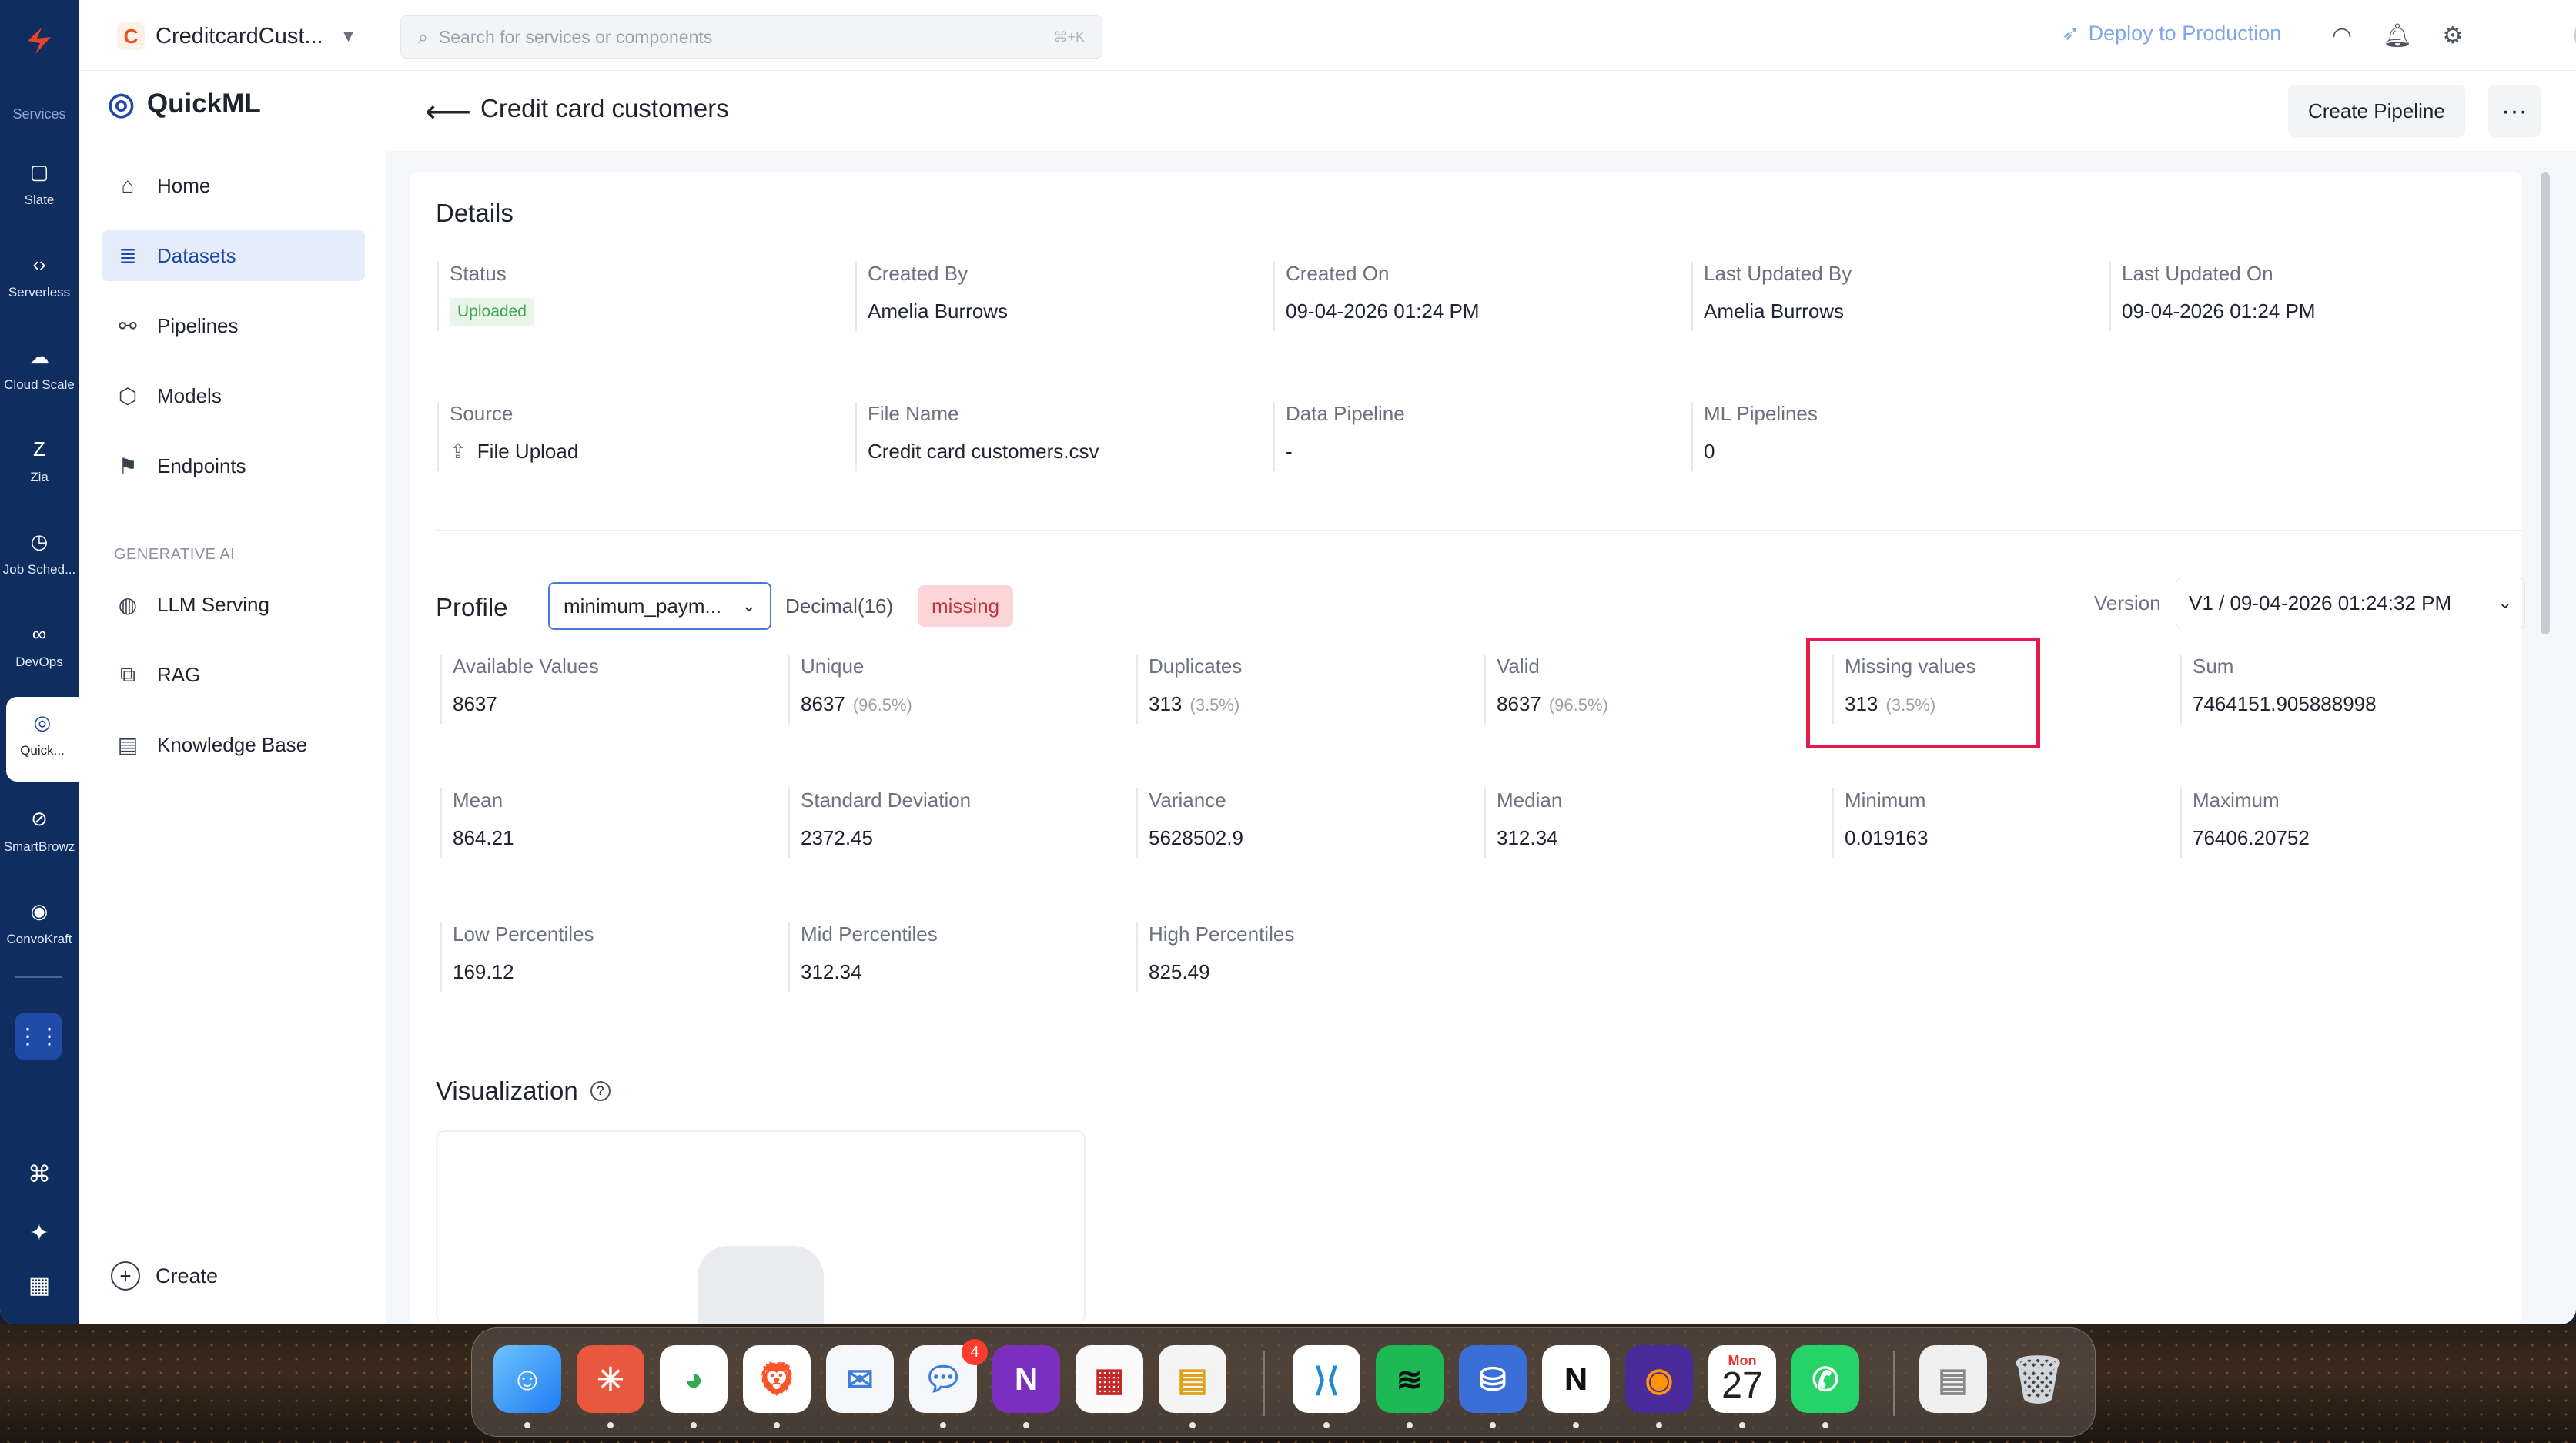 This screenshot has height=1443, width=2576. What do you see at coordinates (1289, 451) in the screenshot?
I see `field-value: -` at bounding box center [1289, 451].